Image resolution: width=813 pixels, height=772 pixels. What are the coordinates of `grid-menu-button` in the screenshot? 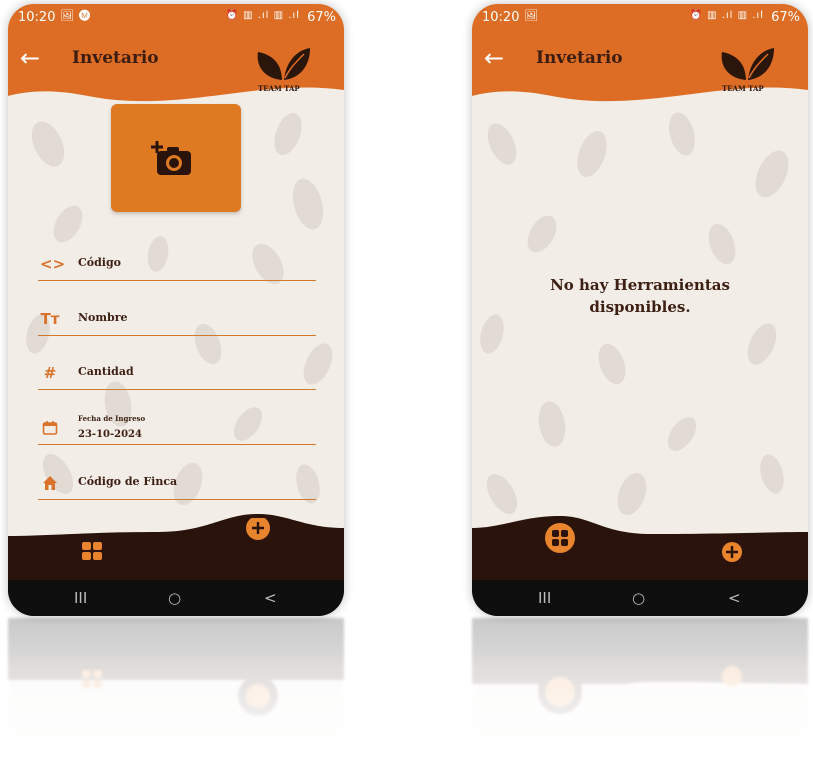 It's located at (560, 539).